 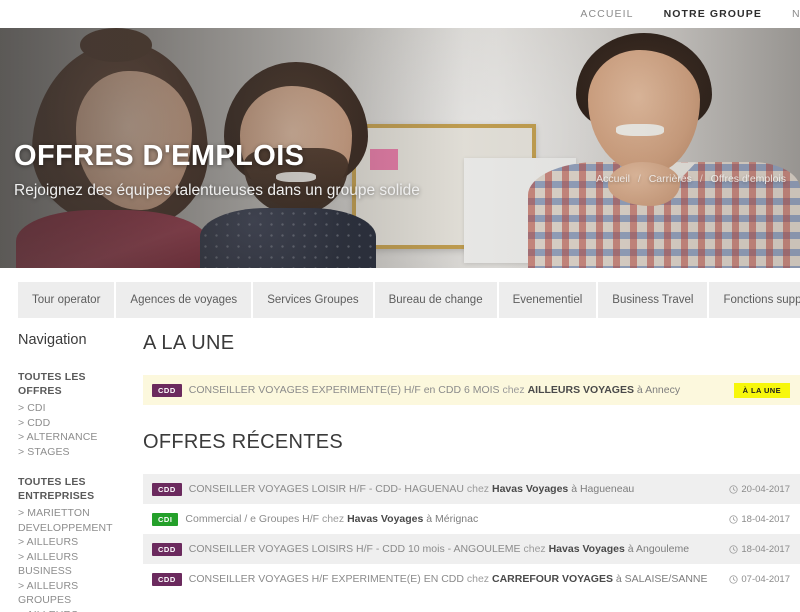 What do you see at coordinates (73, 593) in the screenshot?
I see `sidebar-item-ailleurs-groupes: > AILLEURS GROUPES` at bounding box center [73, 593].